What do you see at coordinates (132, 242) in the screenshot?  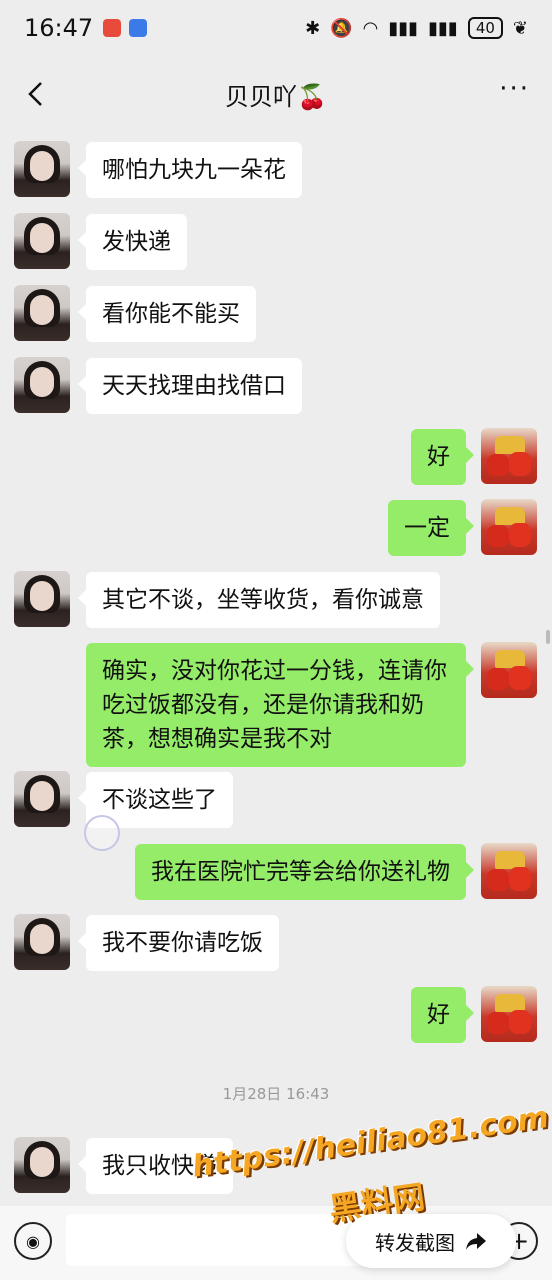 I see `message-bubble-received: 发快递` at bounding box center [132, 242].